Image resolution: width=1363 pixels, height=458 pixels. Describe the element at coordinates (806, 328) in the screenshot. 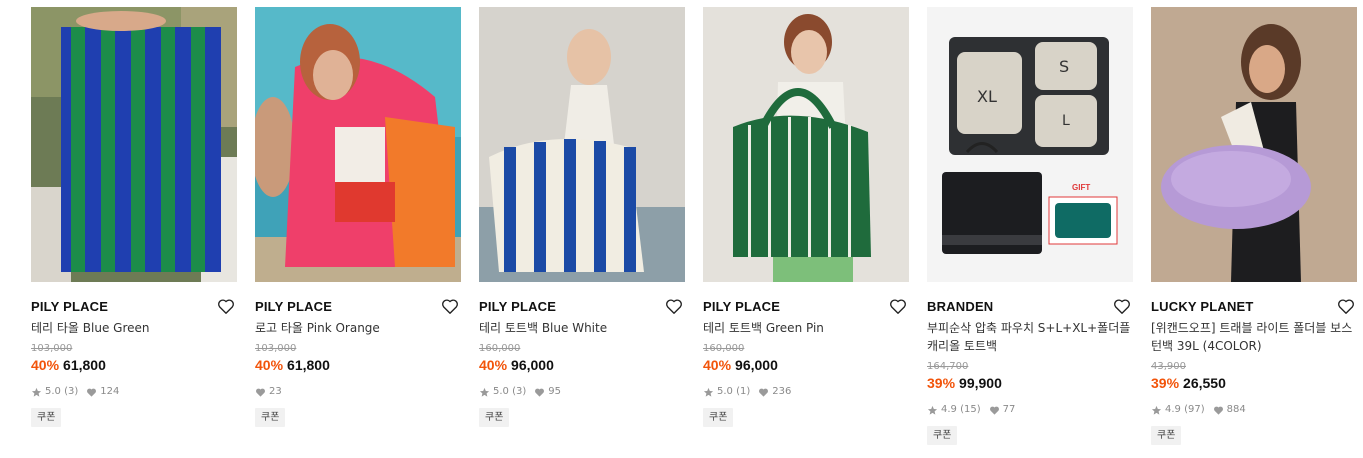

I see `product-title: 테리 토트백 Green Pin` at that location.